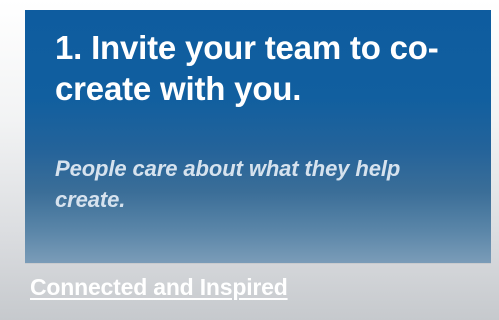 The image size is (499, 320). I want to click on card-subtitle: People care about what they help create., so click(228, 184).